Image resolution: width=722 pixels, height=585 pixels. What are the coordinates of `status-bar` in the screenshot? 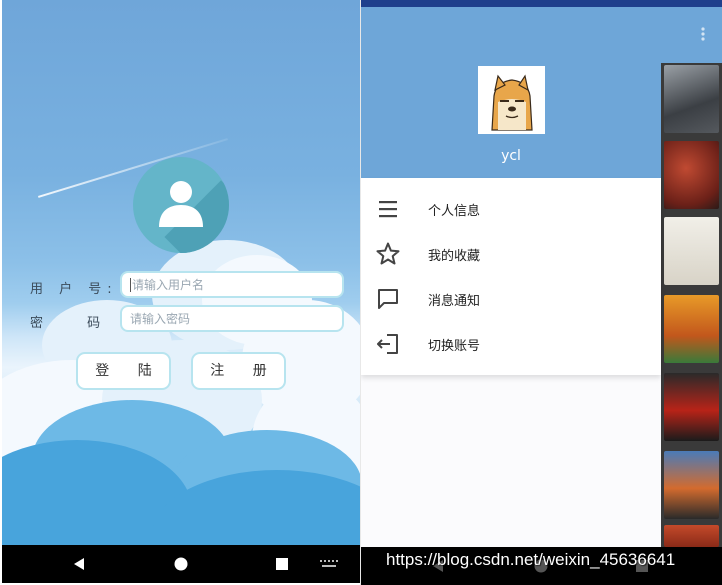 It's located at (541, 3).